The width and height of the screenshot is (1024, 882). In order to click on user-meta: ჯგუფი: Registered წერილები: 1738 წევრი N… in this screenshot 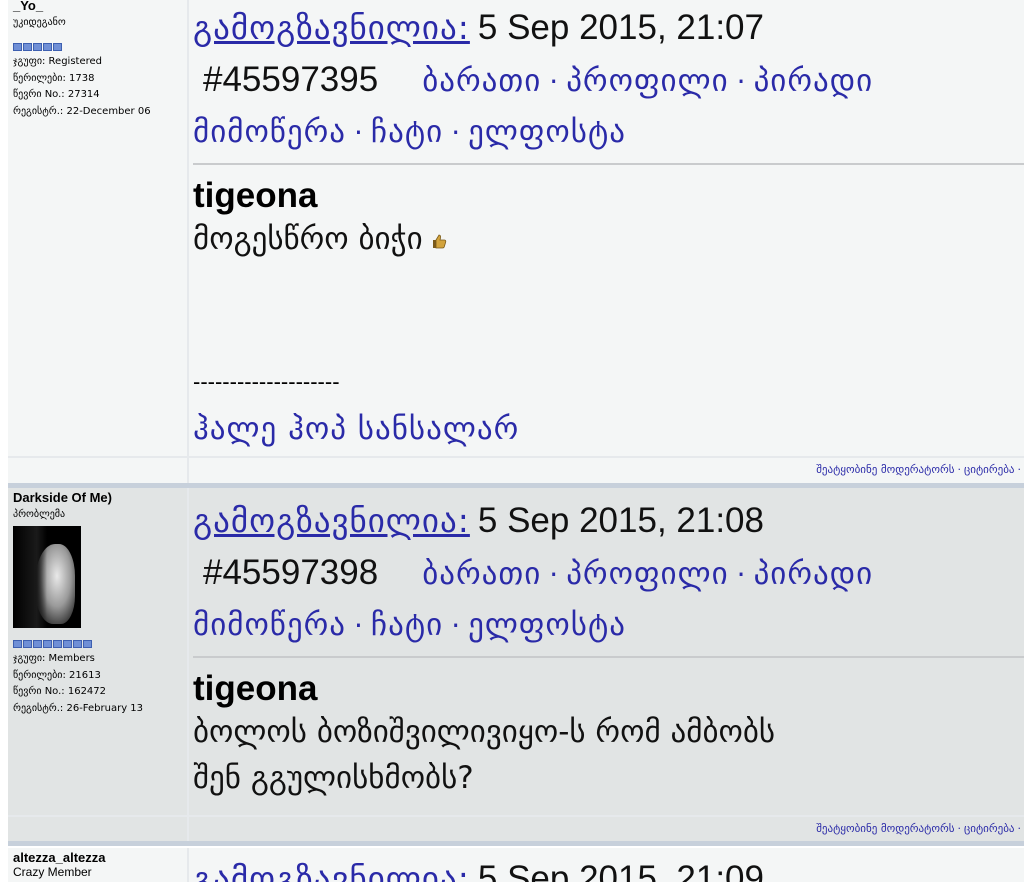, I will do `click(100, 87)`.